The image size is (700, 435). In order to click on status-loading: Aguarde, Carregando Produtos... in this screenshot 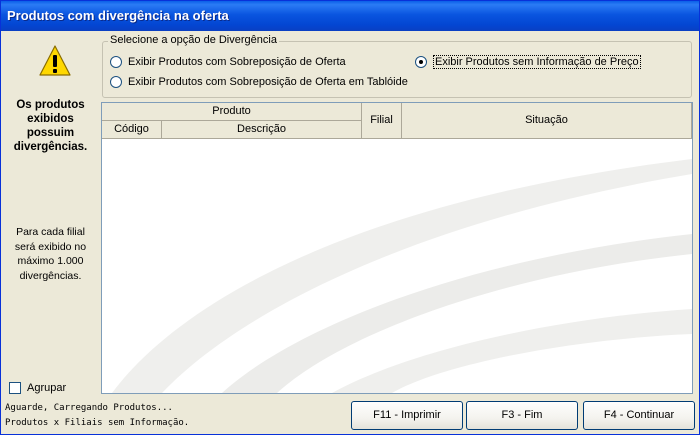, I will do `click(89, 408)`.